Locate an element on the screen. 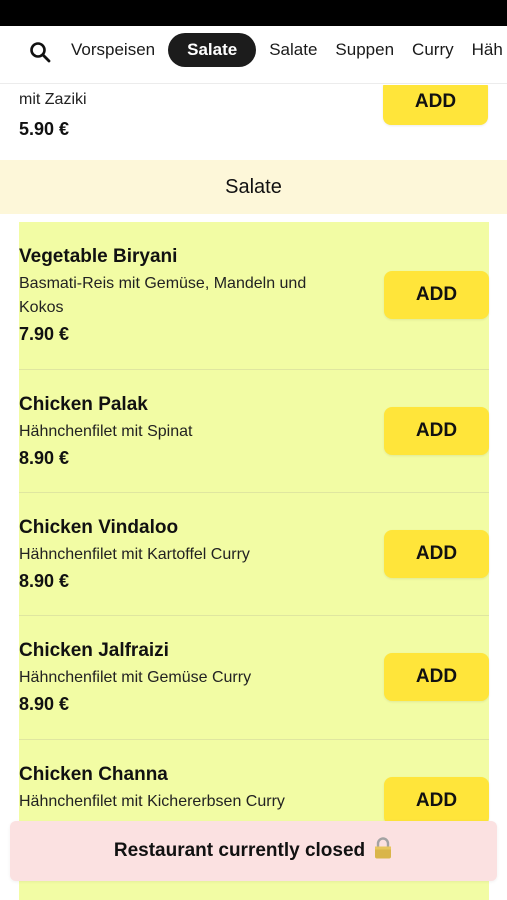 This screenshot has height=900, width=507. item-description: Hähnchenfilet mit Kichererbsen Curry is located at coordinates (152, 801).